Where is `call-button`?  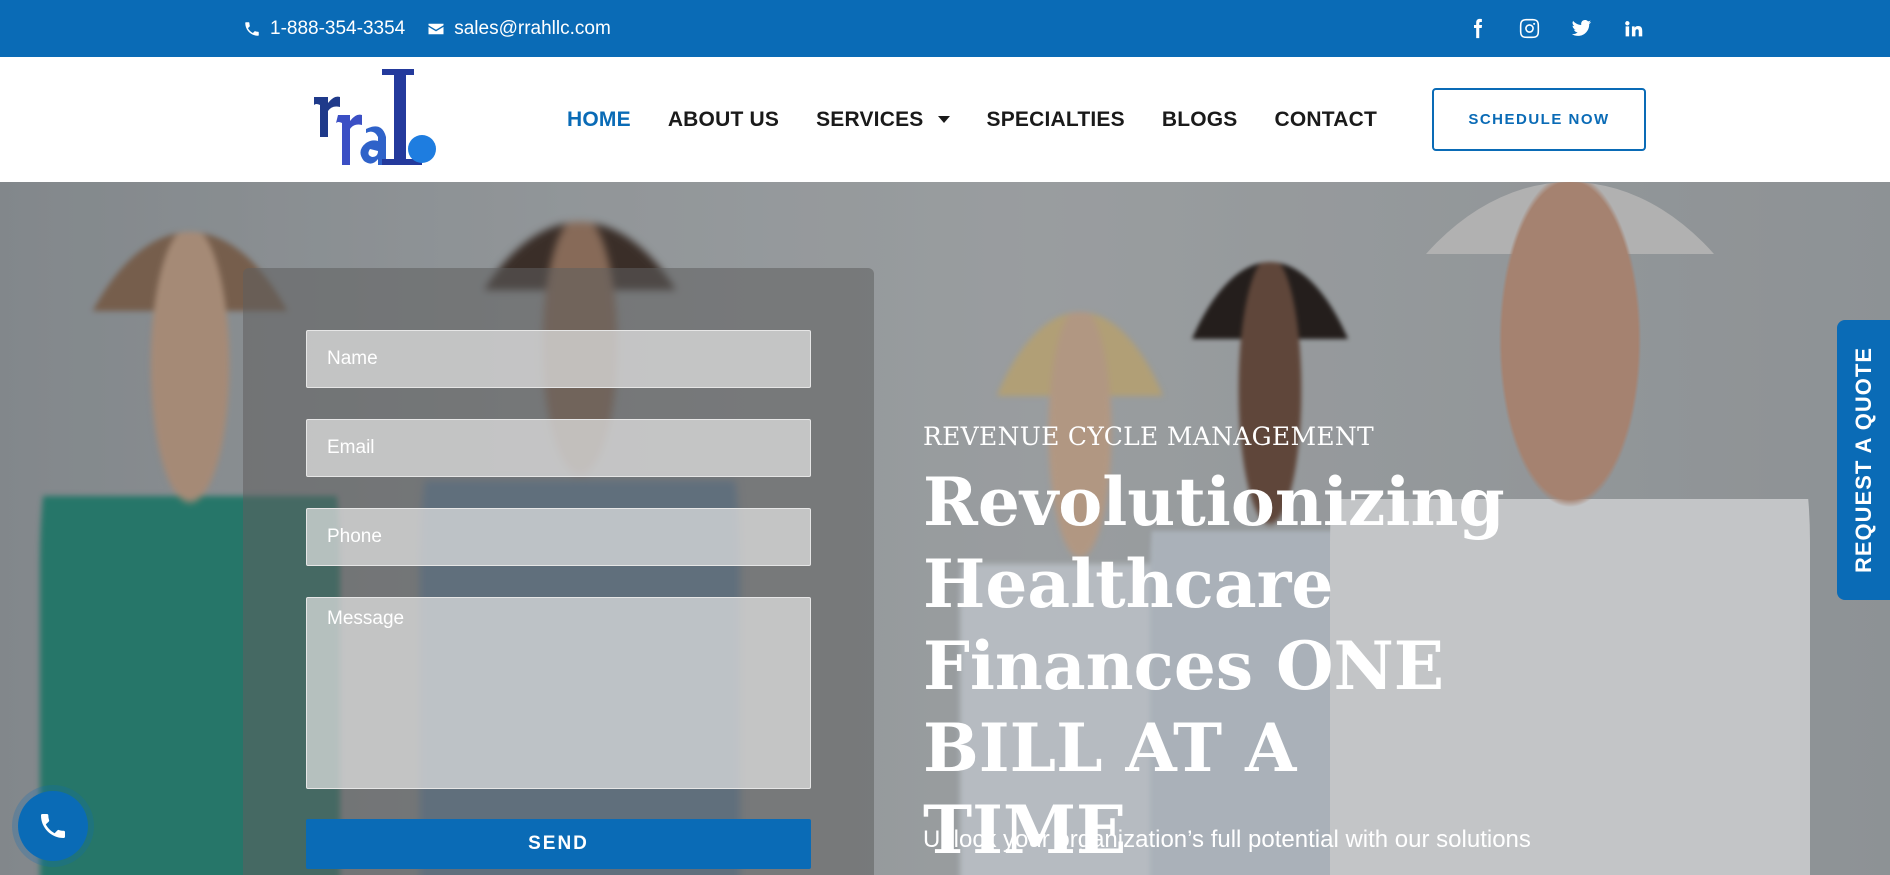
call-button is located at coordinates (53, 826).